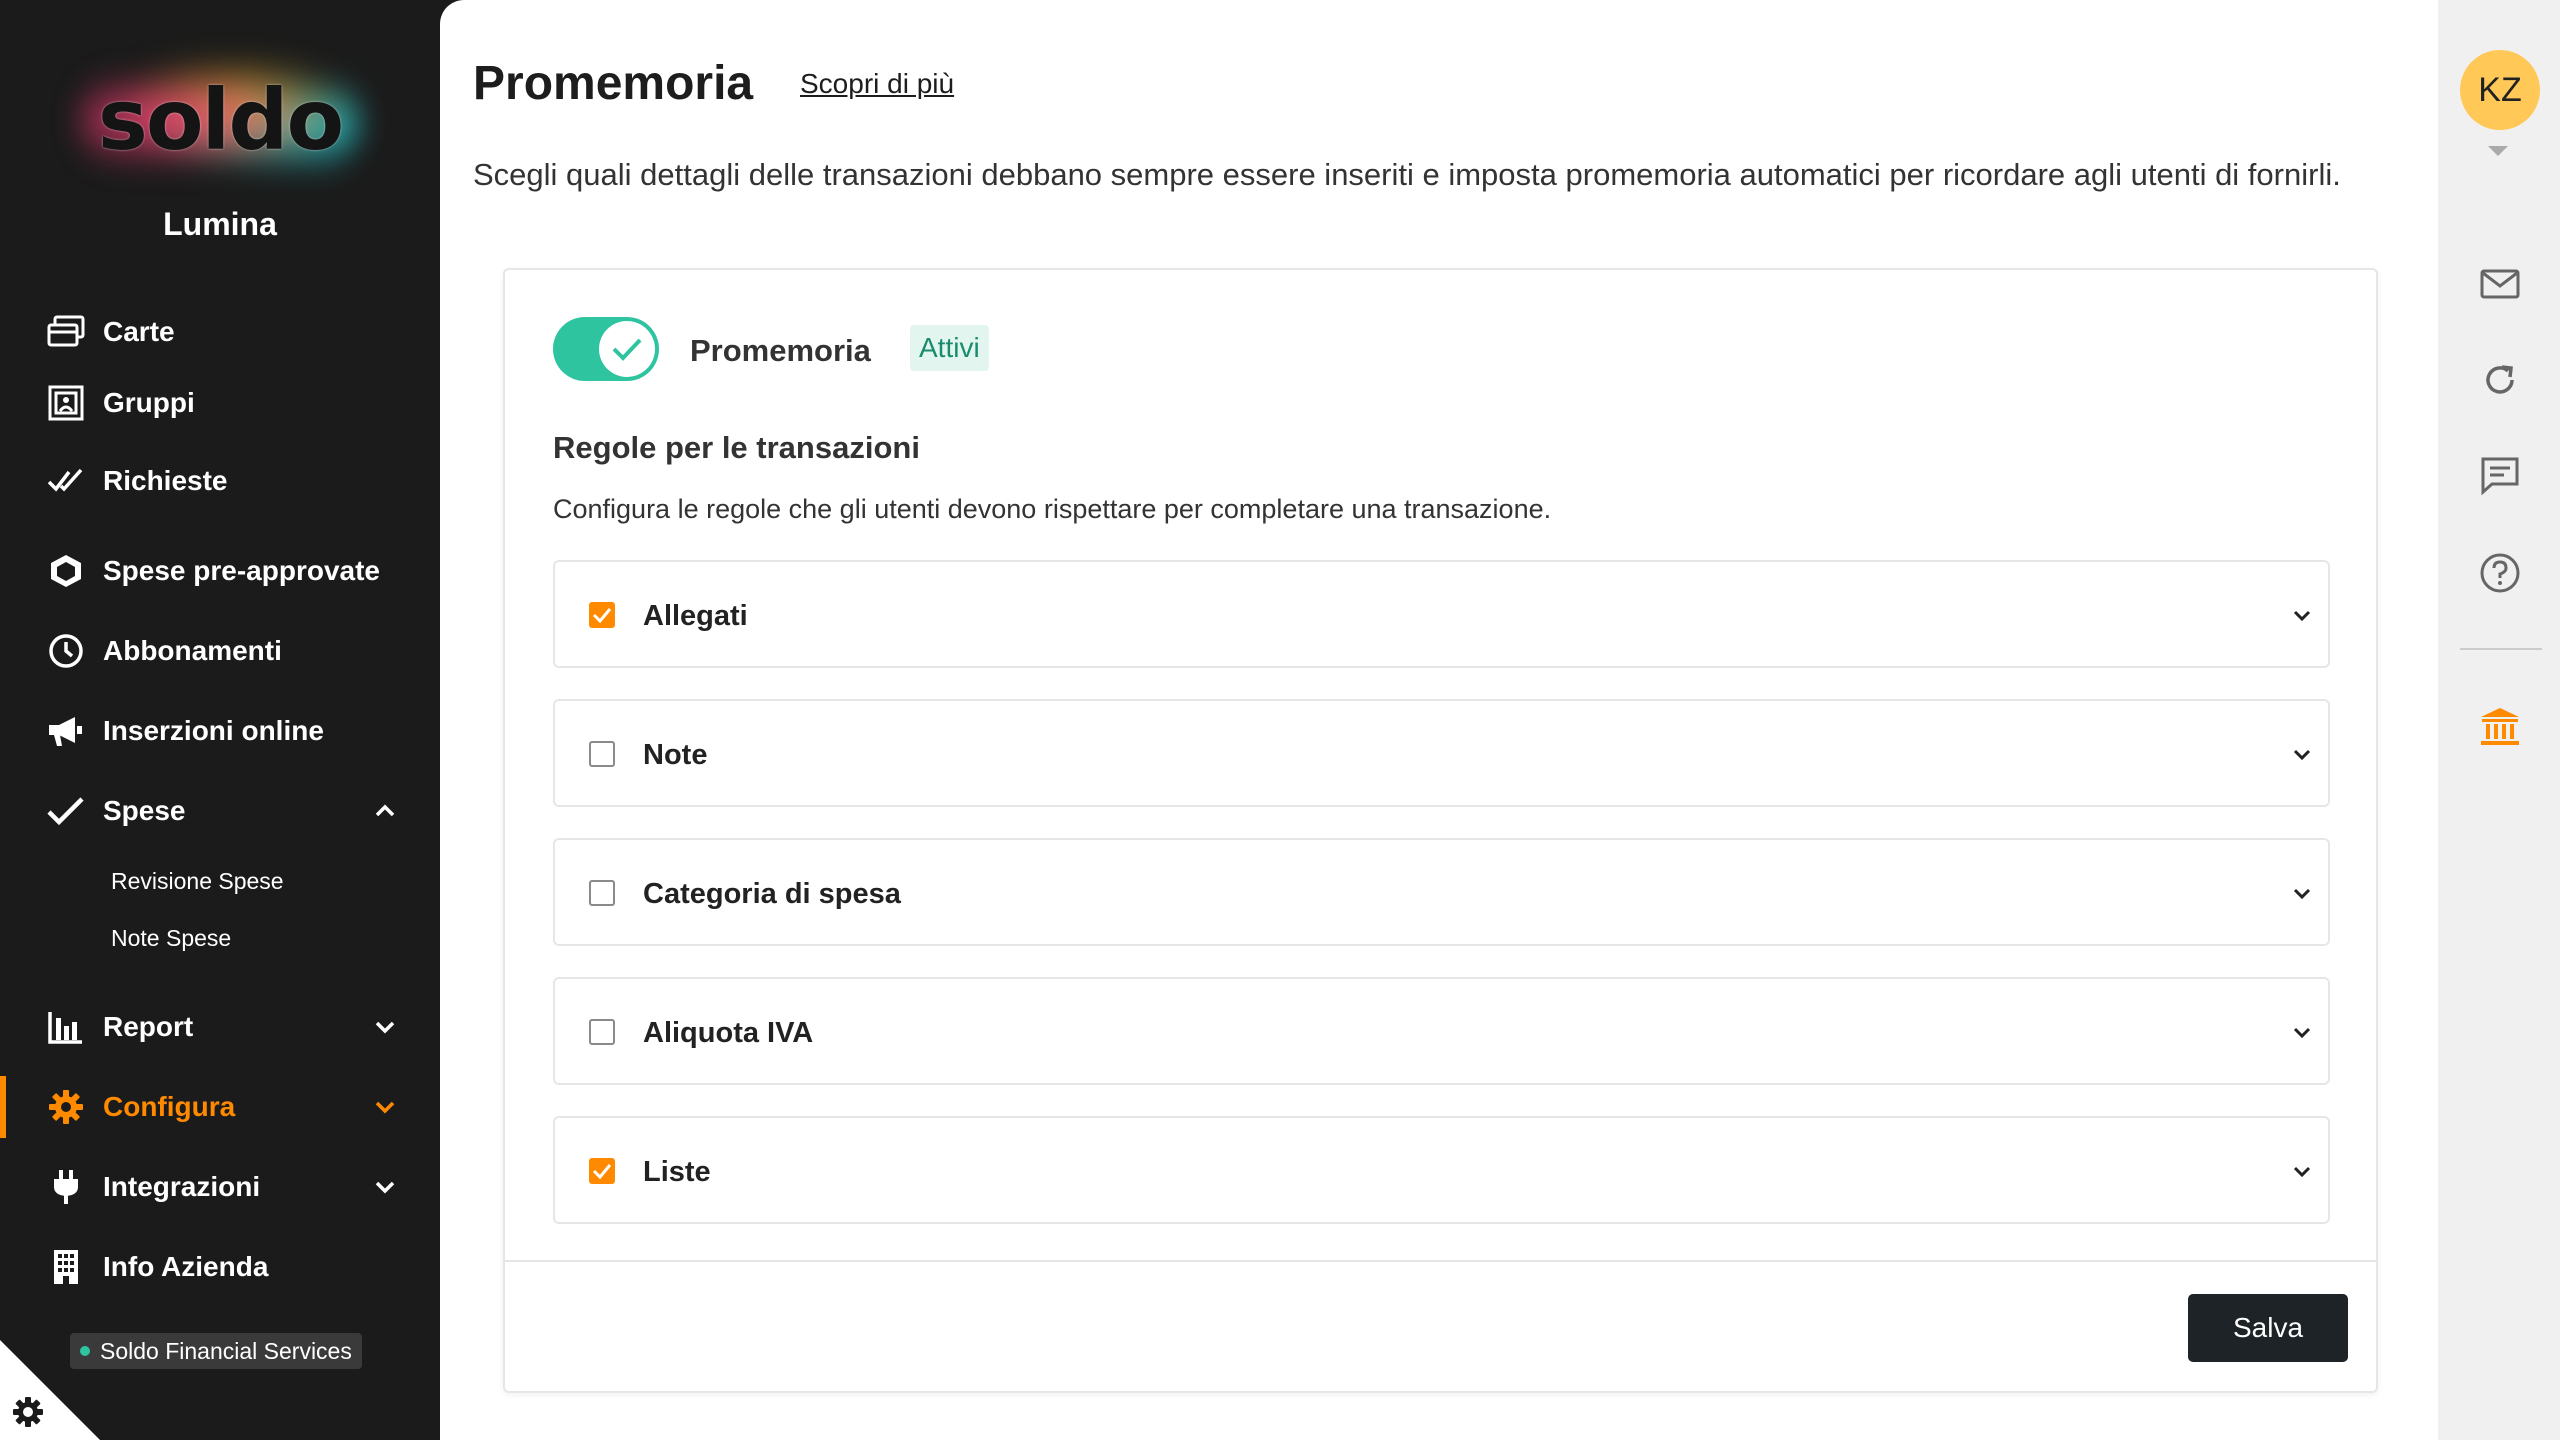 The image size is (2560, 1440). I want to click on status-badge: Attivi, so click(949, 348).